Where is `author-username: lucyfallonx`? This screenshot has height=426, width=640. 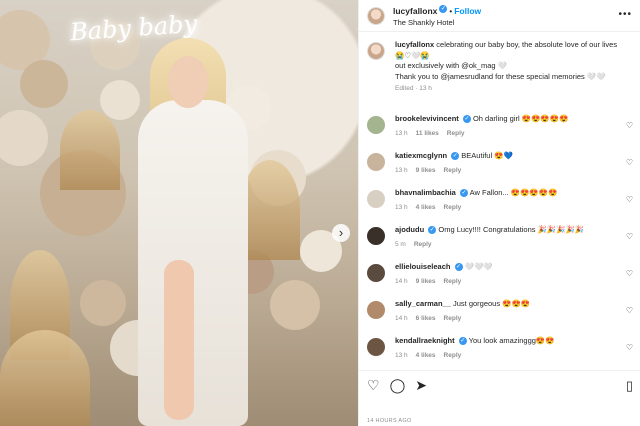
author-username: lucyfallonx is located at coordinates (415, 11).